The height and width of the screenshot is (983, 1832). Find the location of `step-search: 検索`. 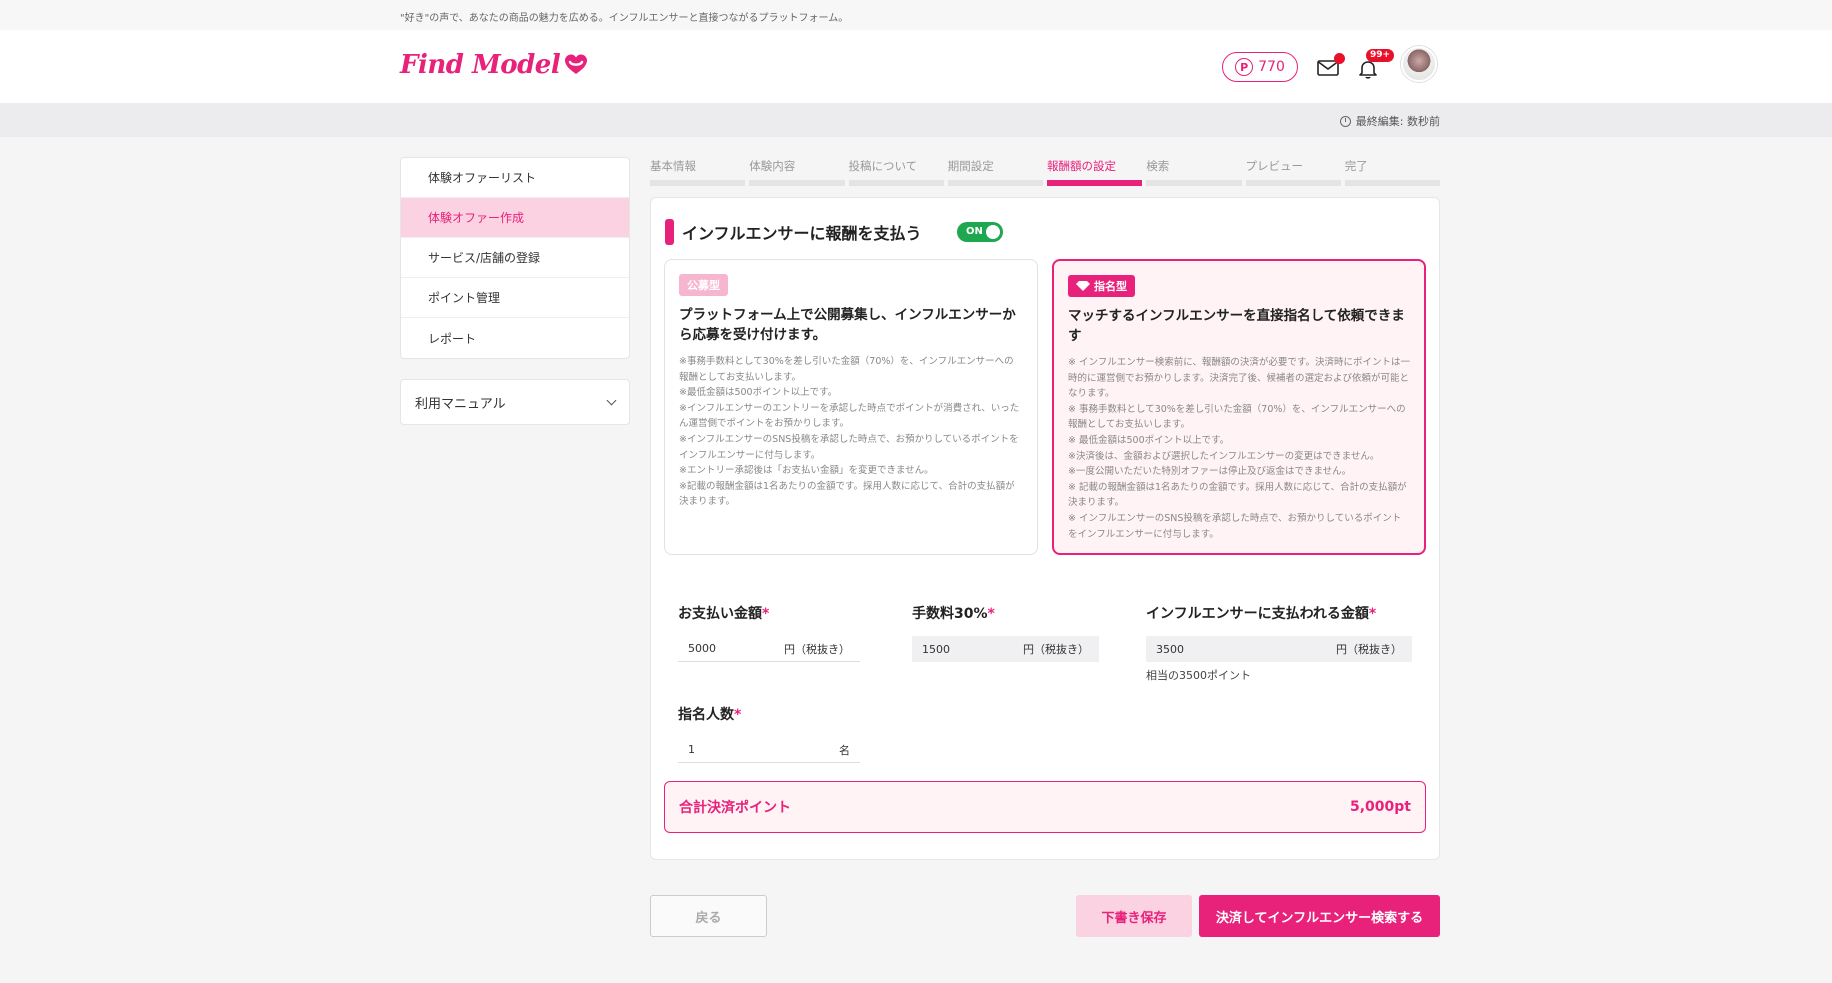

step-search: 検索 is located at coordinates (1194, 172).